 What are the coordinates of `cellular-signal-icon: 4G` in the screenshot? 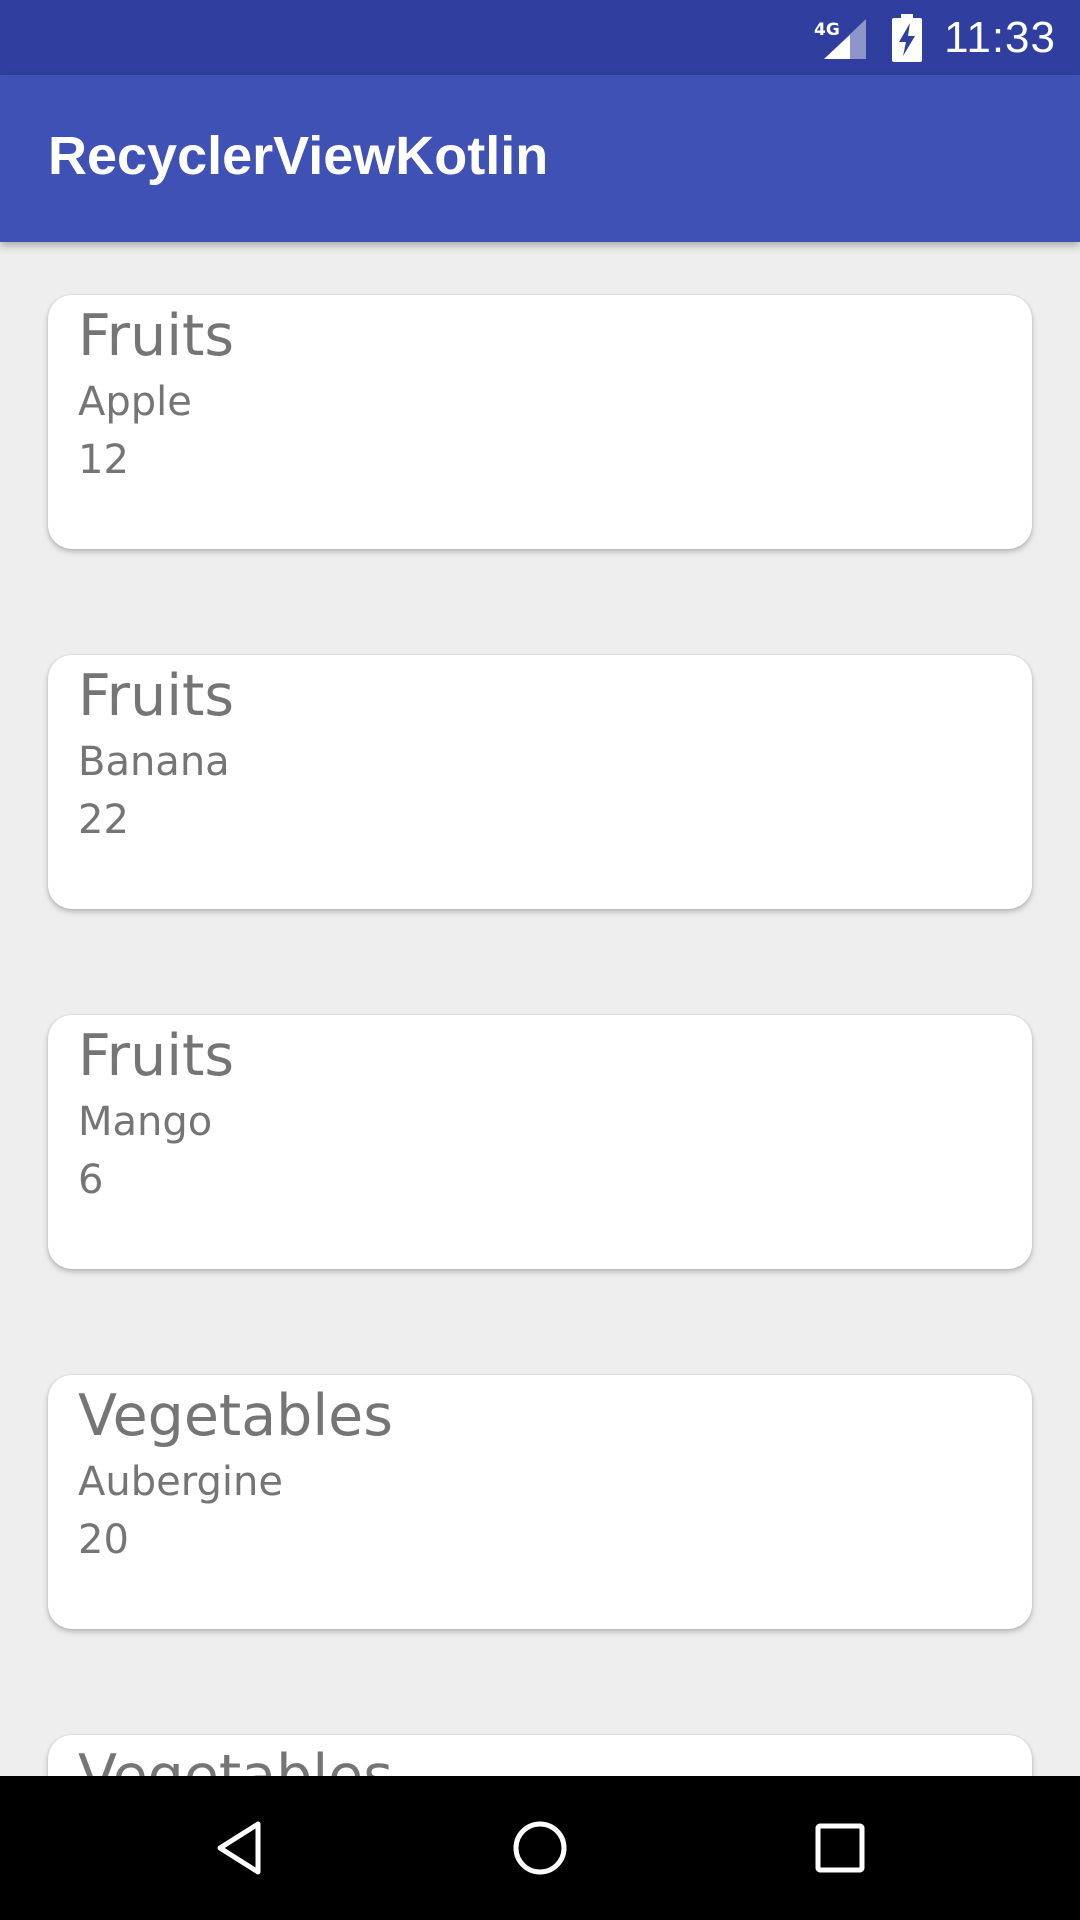 It's located at (840, 38).